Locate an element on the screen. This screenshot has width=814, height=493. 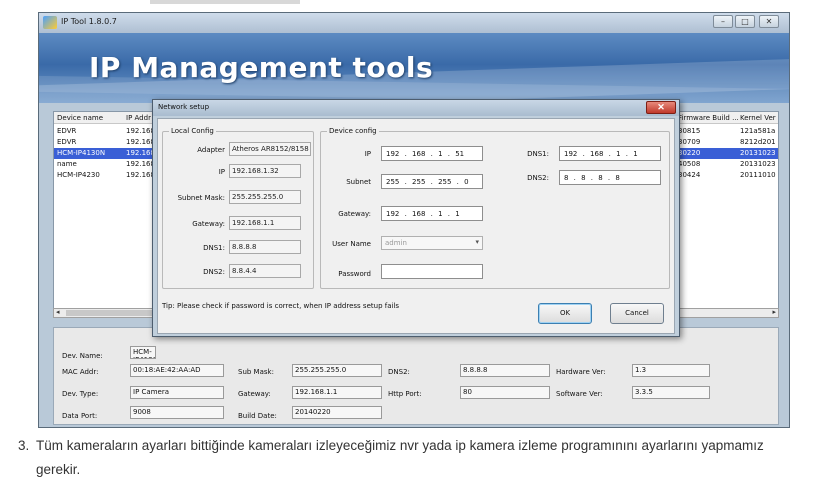
maximize-button: □ is located at coordinates (745, 21).